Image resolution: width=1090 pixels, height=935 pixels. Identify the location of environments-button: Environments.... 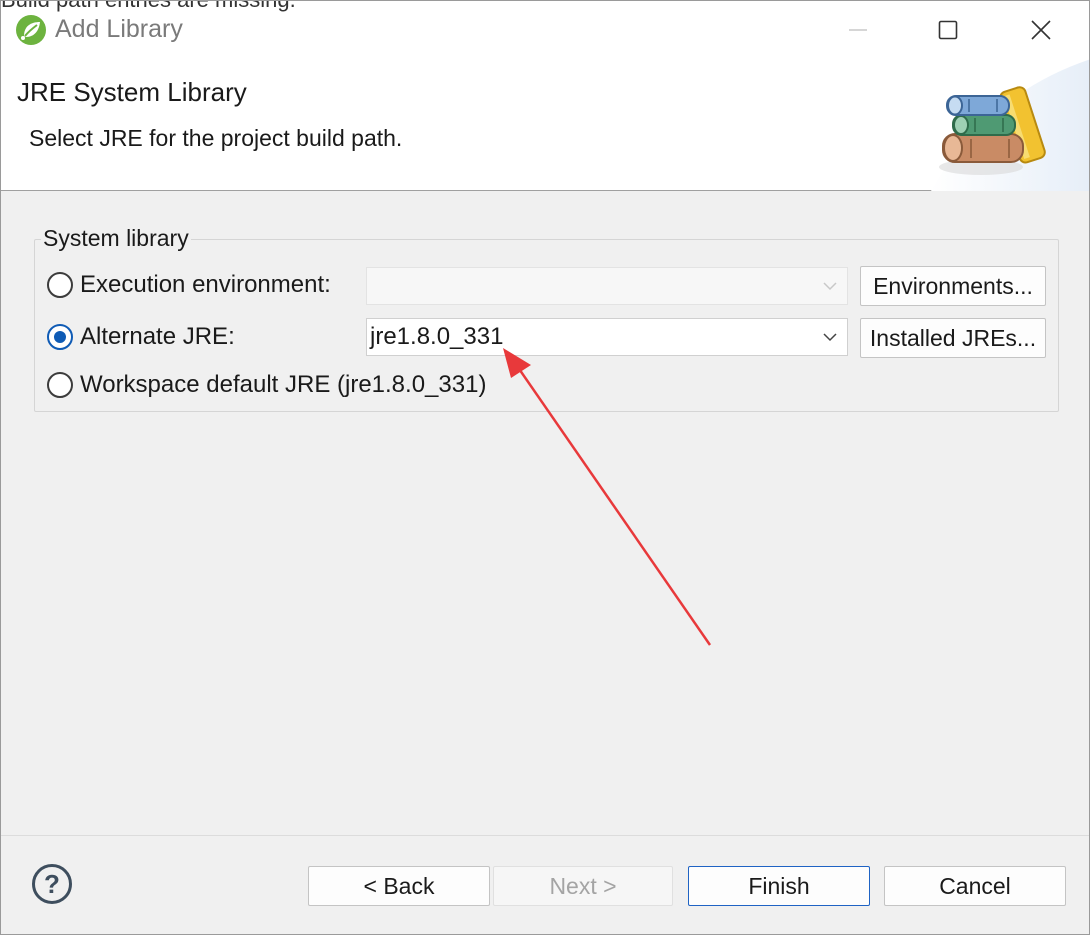
(953, 286).